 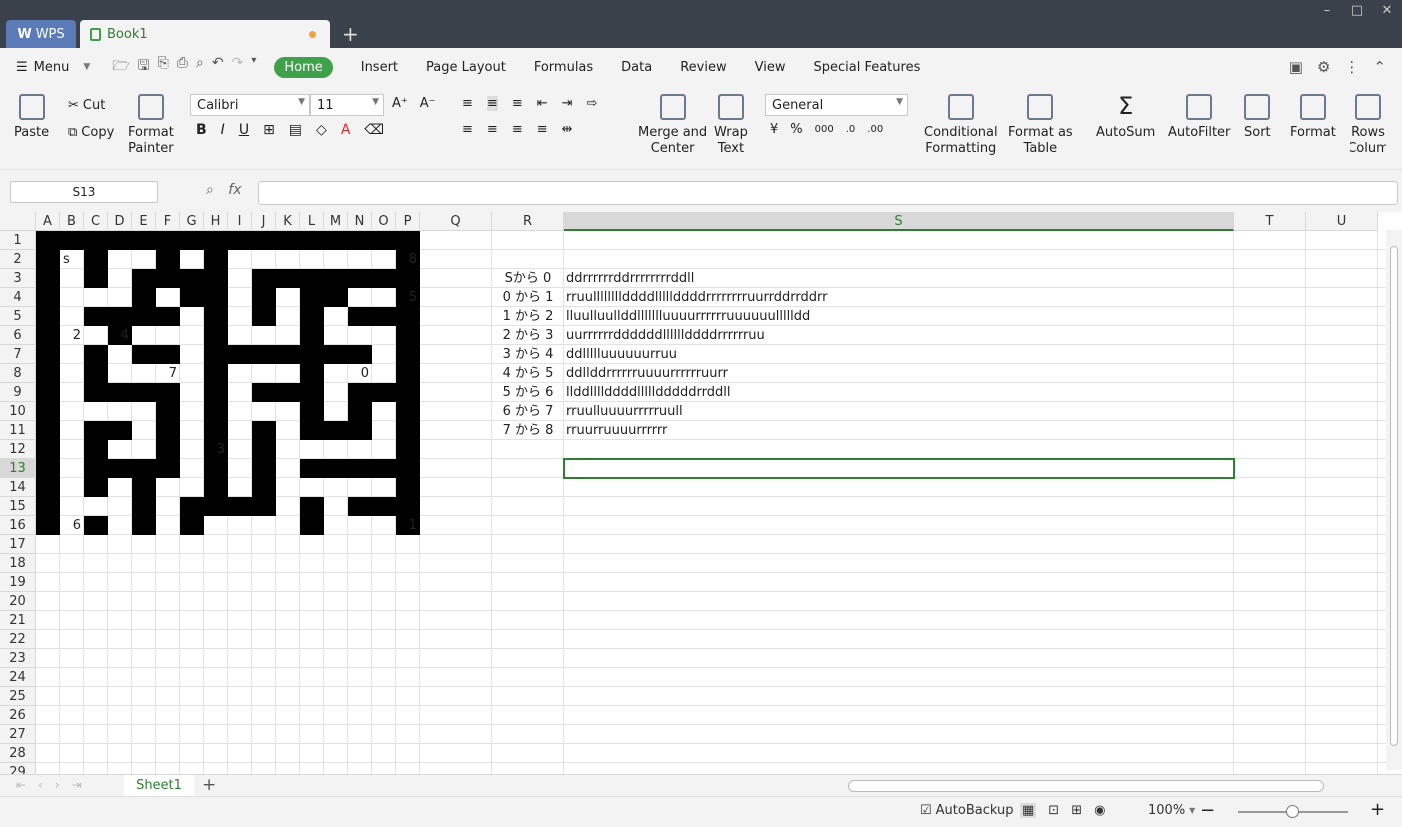 What do you see at coordinates (168, 221) in the screenshot?
I see `column-header-f: F` at bounding box center [168, 221].